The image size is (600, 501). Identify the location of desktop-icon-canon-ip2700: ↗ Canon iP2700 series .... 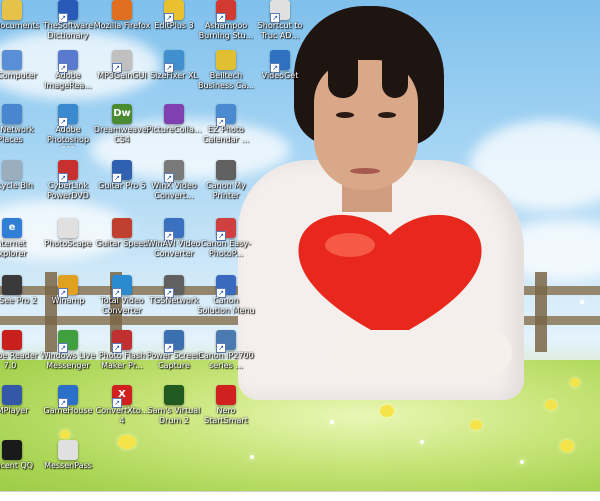
(226, 357).